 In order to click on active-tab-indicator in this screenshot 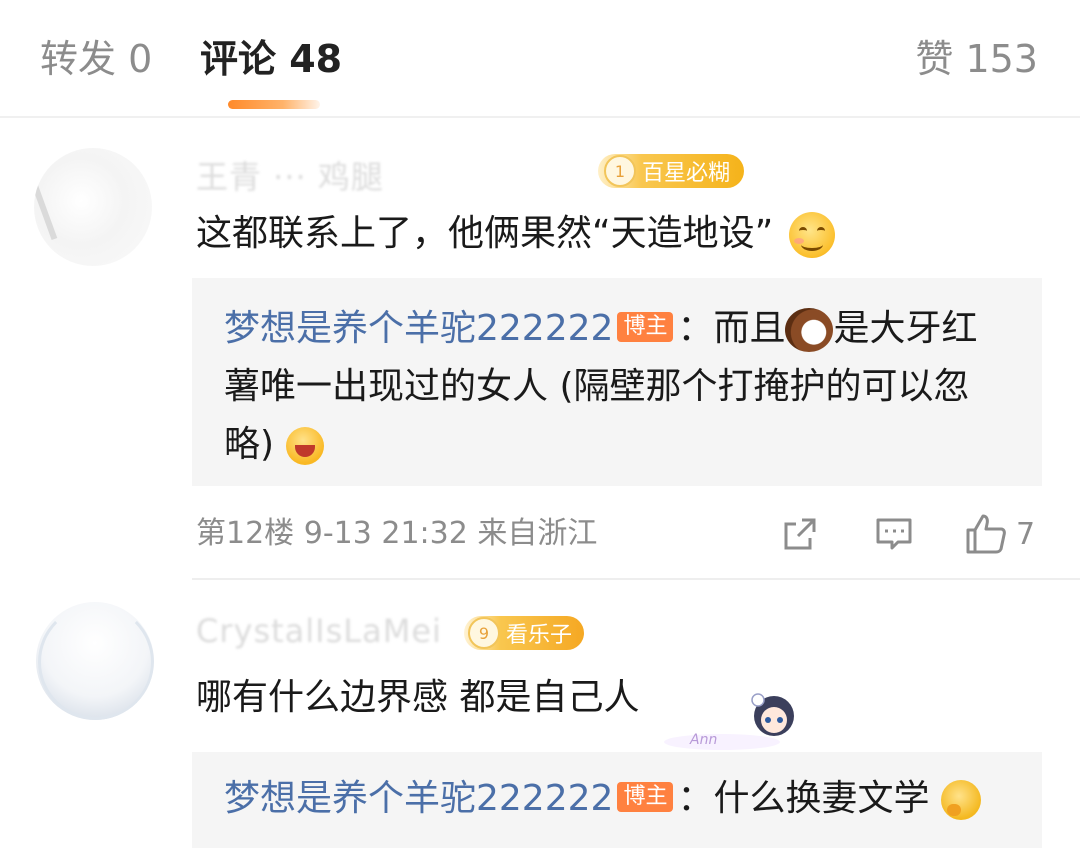, I will do `click(274, 104)`.